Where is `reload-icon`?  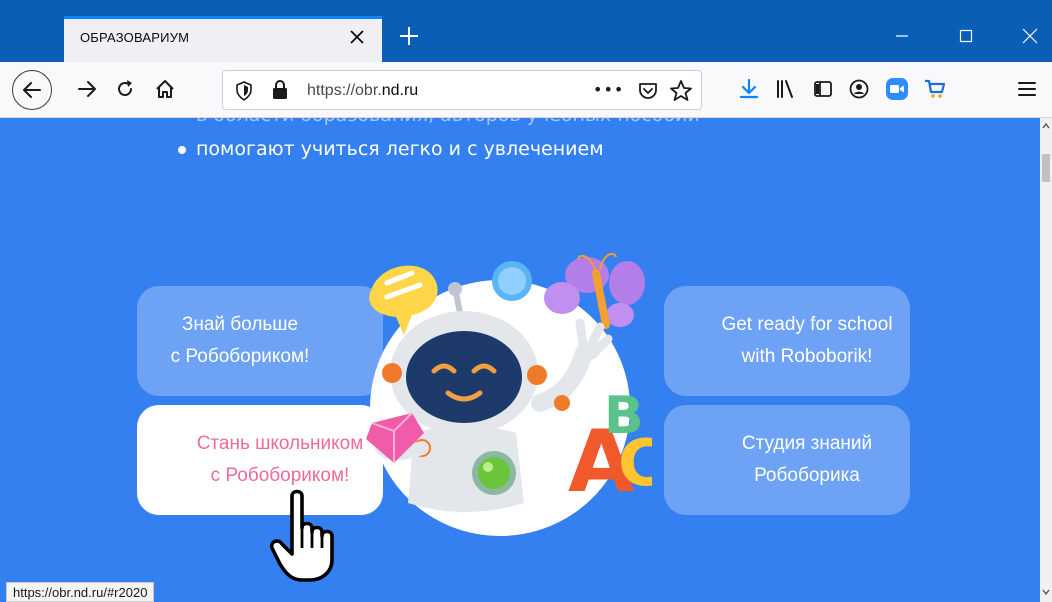 reload-icon is located at coordinates (125, 88).